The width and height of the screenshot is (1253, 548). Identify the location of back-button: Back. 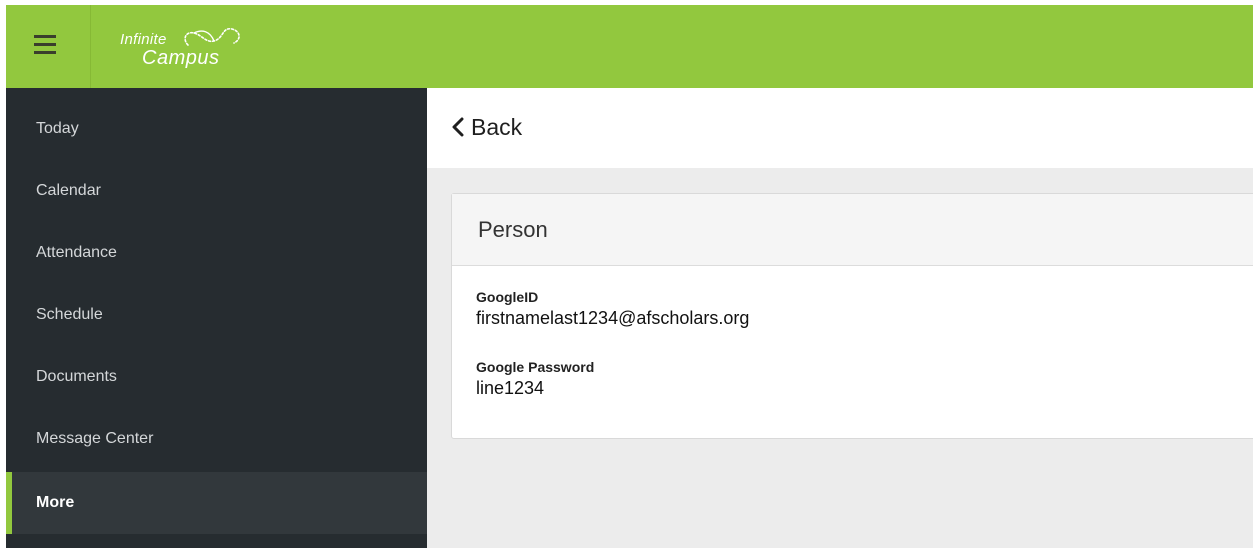
(486, 127).